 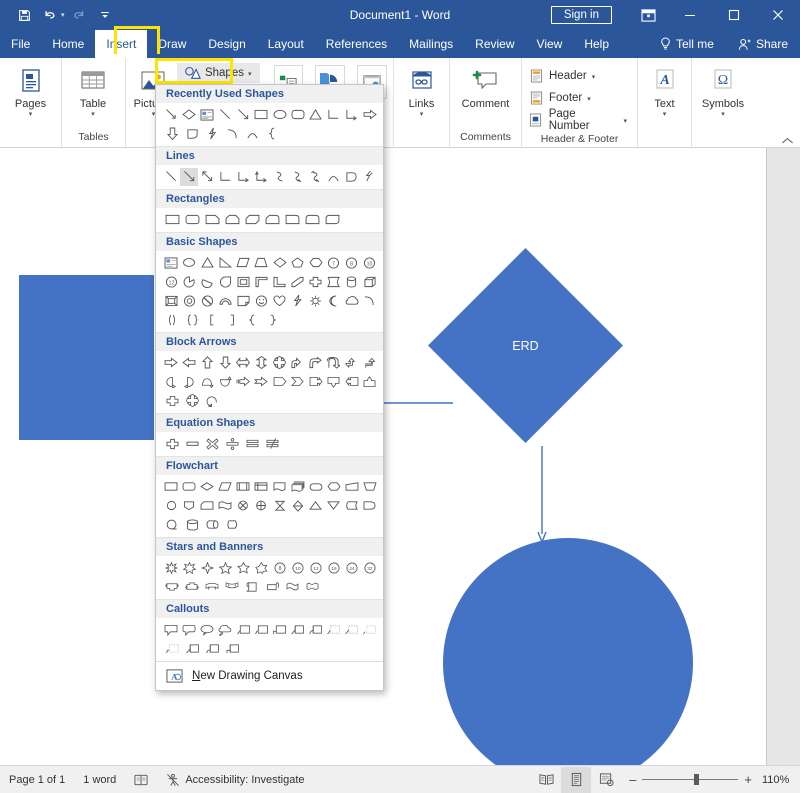 What do you see at coordinates (225, 630) in the screenshot?
I see `shape-cloud-callout-icon` at bounding box center [225, 630].